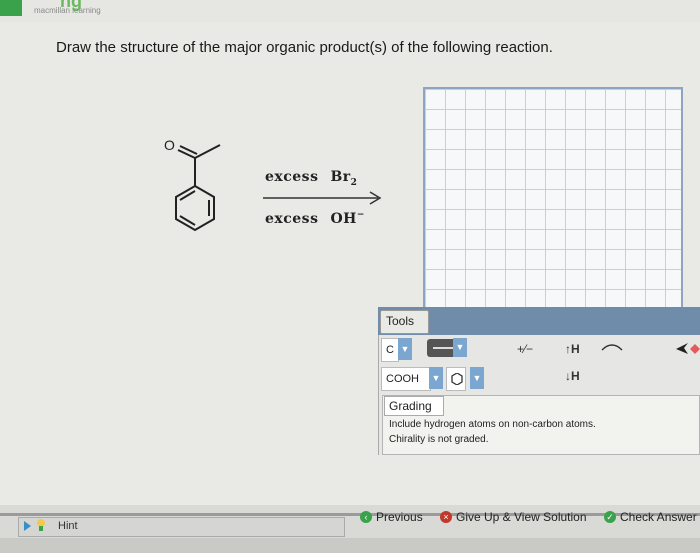 Image resolution: width=700 pixels, height=553 pixels. Describe the element at coordinates (292, 177) in the screenshot. I see `reagent-bromine-excess: excess` at that location.